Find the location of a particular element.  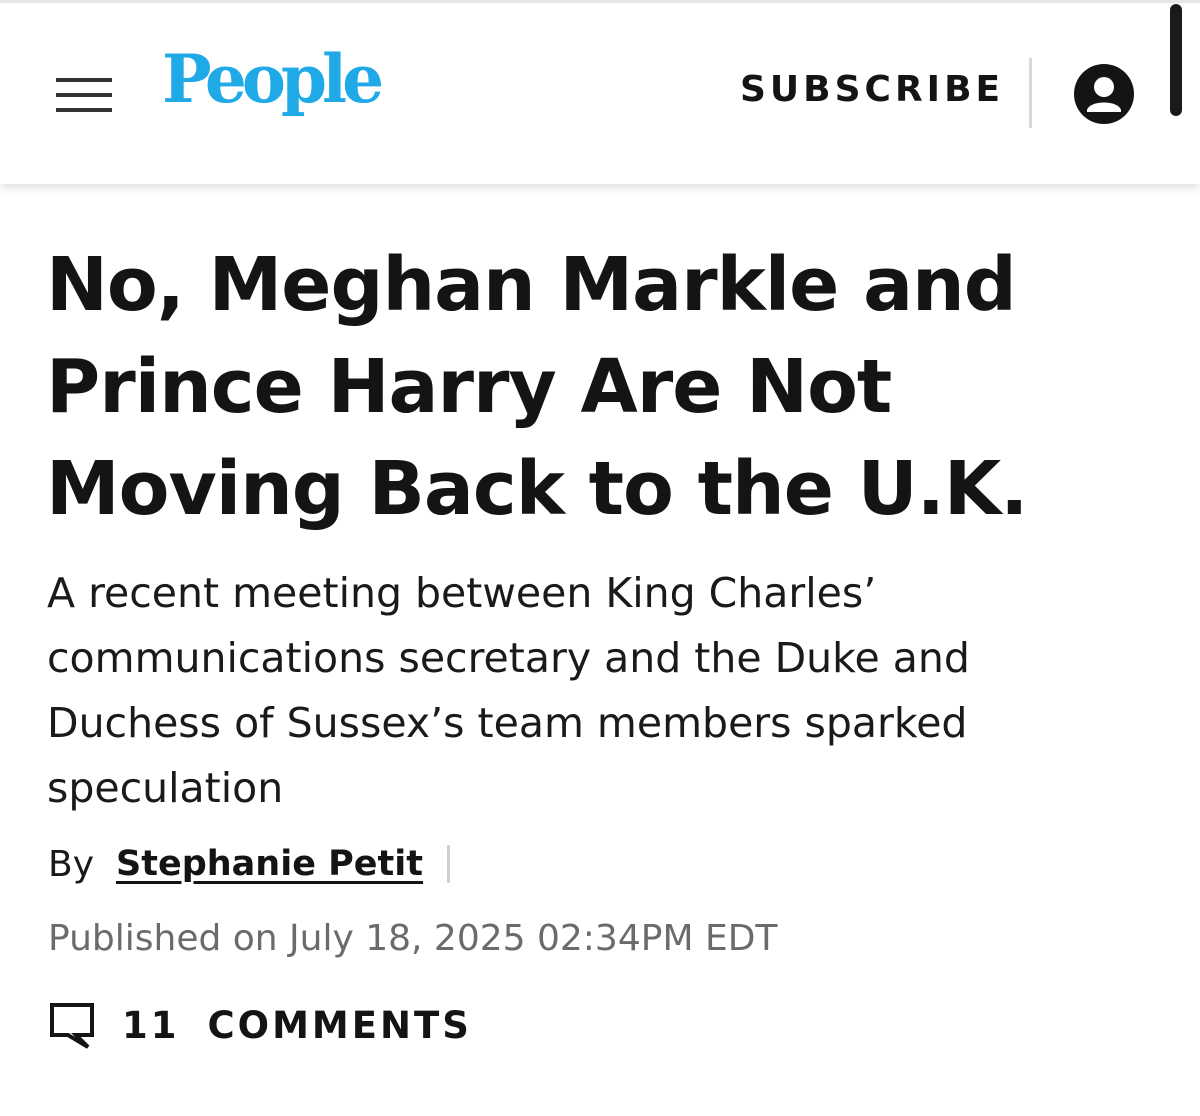

people-logo: People is located at coordinates (273, 79).